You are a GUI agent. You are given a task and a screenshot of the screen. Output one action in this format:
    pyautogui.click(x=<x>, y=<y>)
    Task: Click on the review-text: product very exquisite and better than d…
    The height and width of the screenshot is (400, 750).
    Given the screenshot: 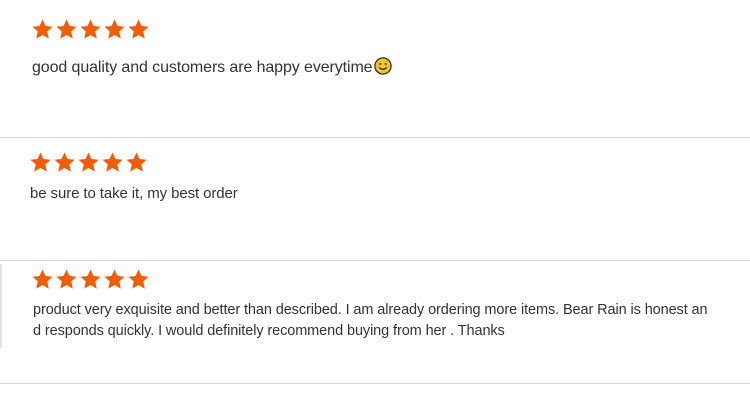 What is the action you would take?
    pyautogui.click(x=389, y=321)
    